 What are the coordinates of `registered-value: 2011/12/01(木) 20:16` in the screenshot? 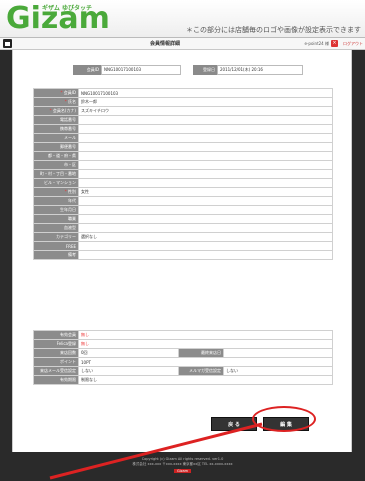 It's located at (260, 70).